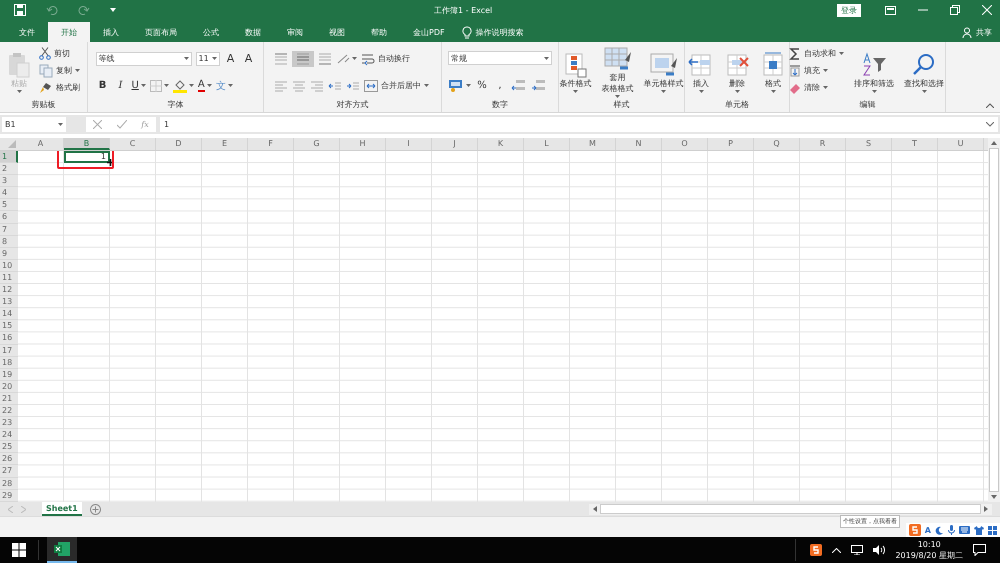  I want to click on autosum-button: 自动求和, so click(817, 53).